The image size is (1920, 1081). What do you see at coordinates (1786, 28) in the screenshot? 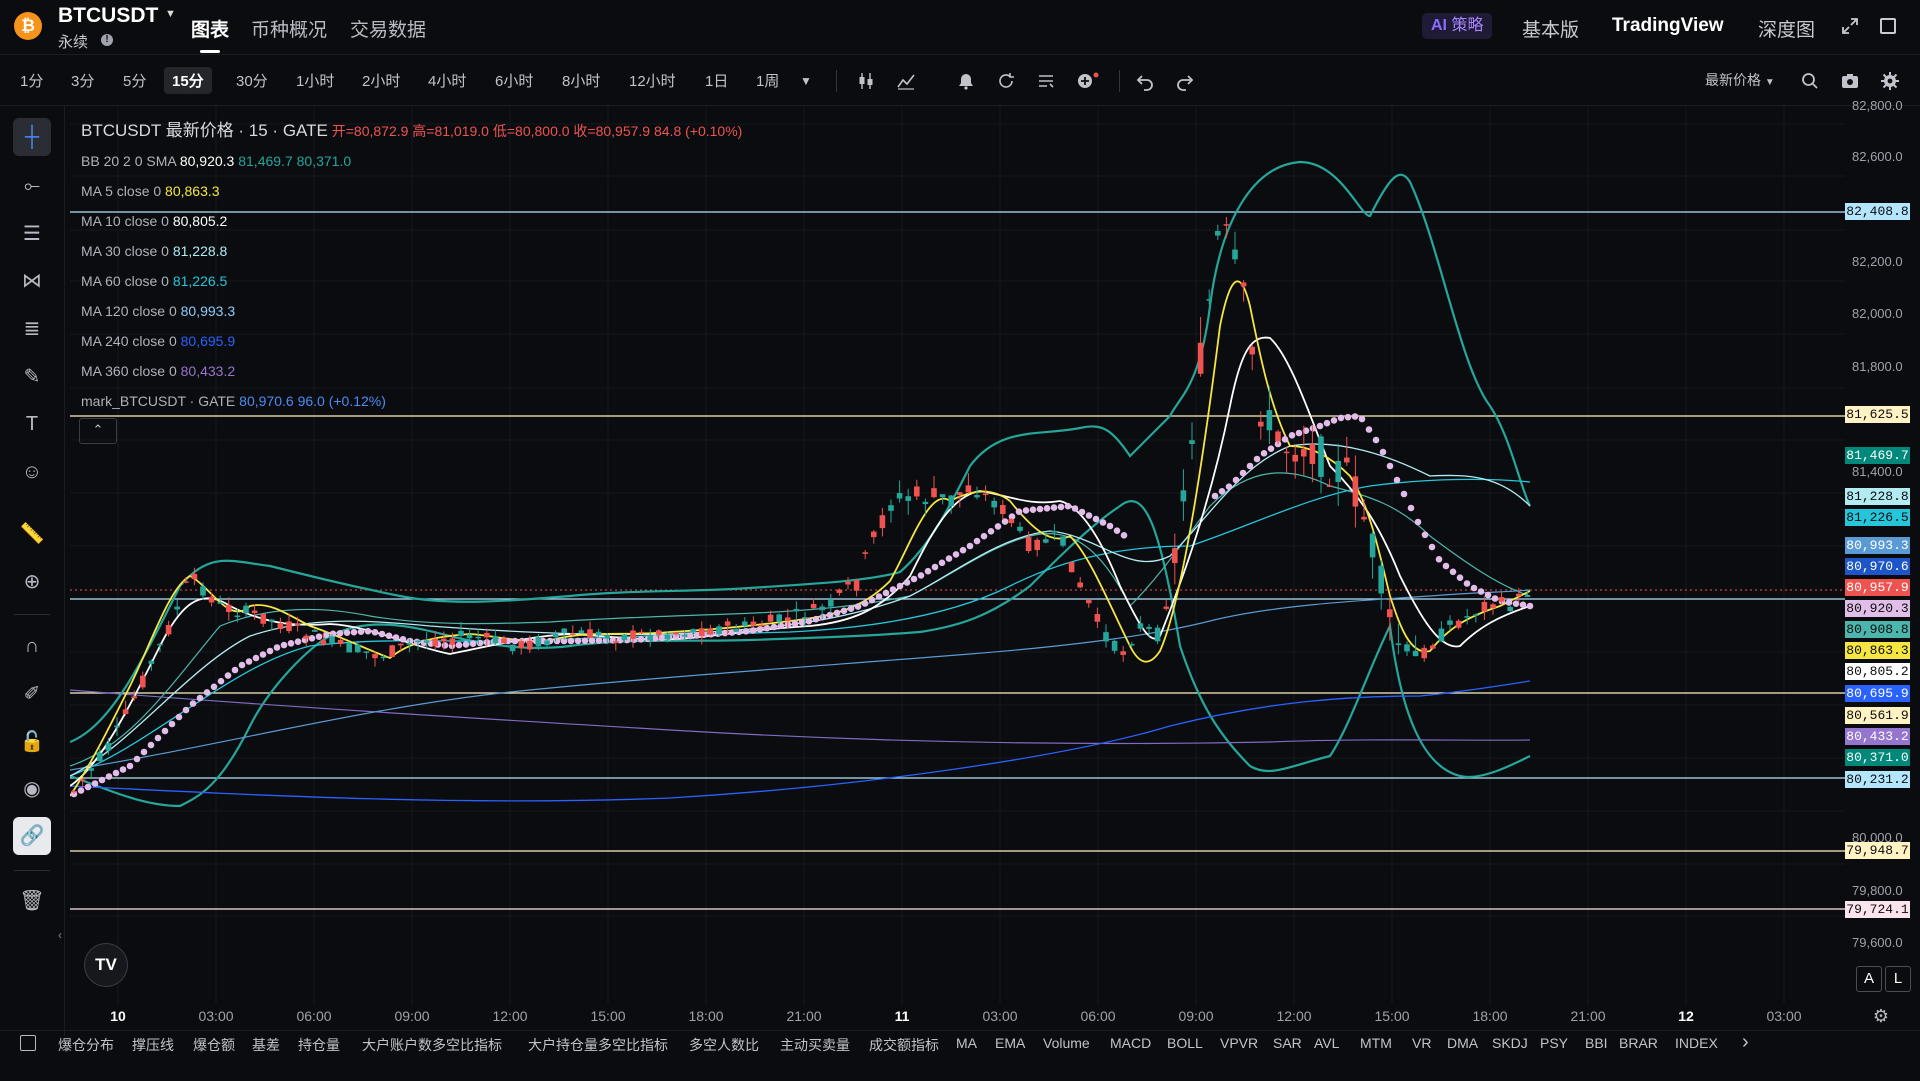
I see `view-depth-button: 深度图` at bounding box center [1786, 28].